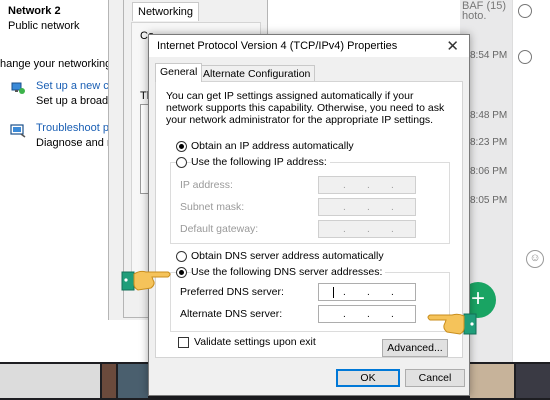 Image resolution: width=550 pixels, height=400 pixels. I want to click on ip-address-label: IP address:, so click(206, 185).